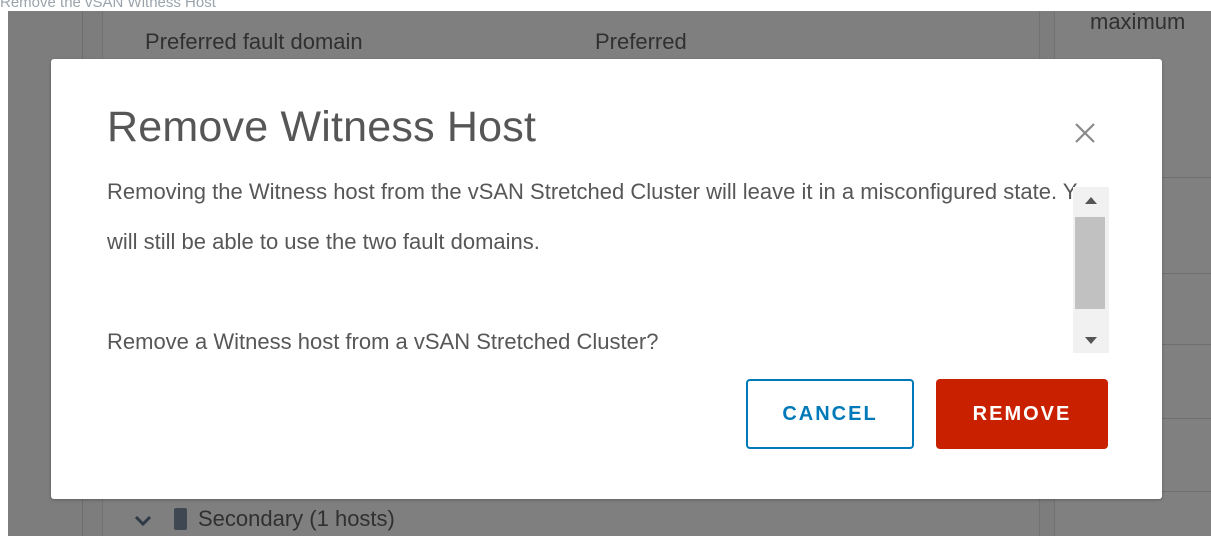  Describe the element at coordinates (1022, 414) in the screenshot. I see `remove-button: REMOVE` at that location.